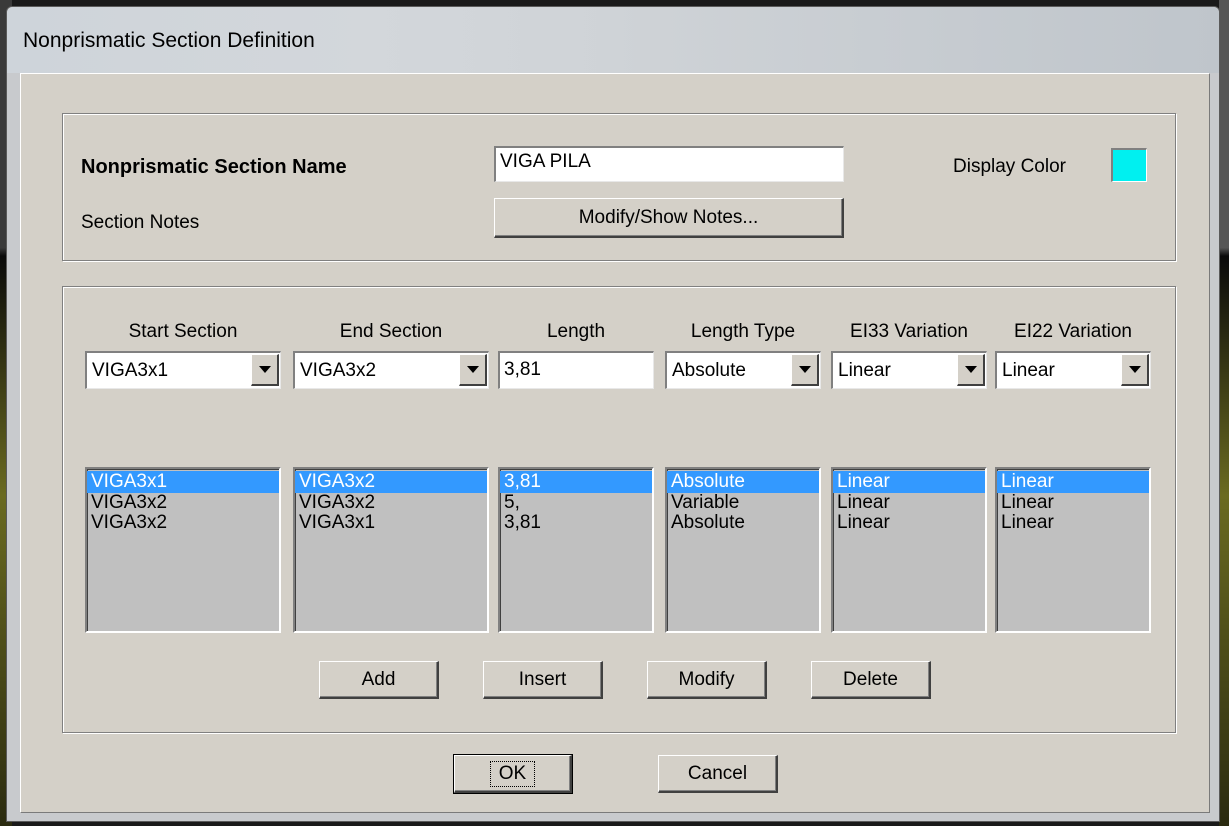 The height and width of the screenshot is (826, 1229). What do you see at coordinates (1009, 166) in the screenshot?
I see `display-color-label: Display Color` at bounding box center [1009, 166].